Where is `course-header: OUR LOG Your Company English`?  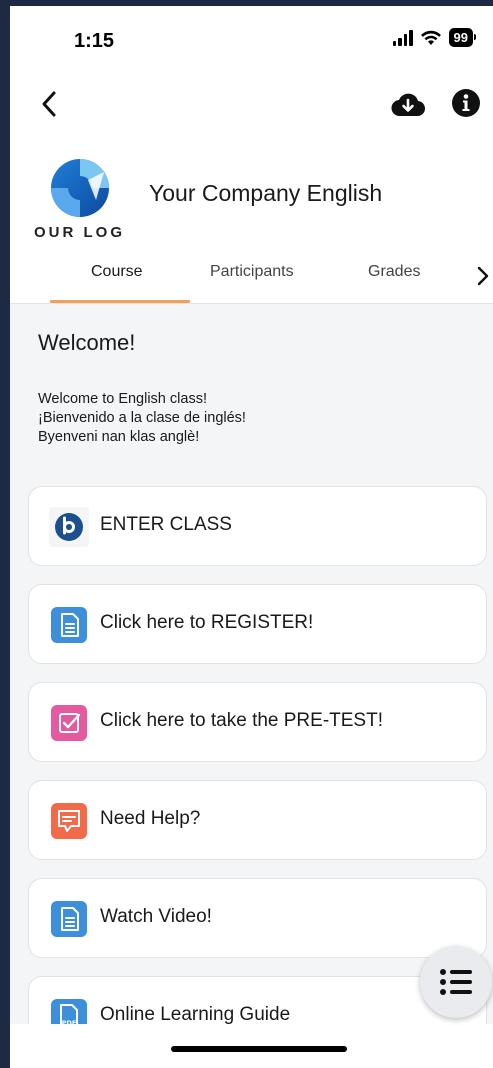
course-header: OUR LOG Your Company English is located at coordinates (251, 193).